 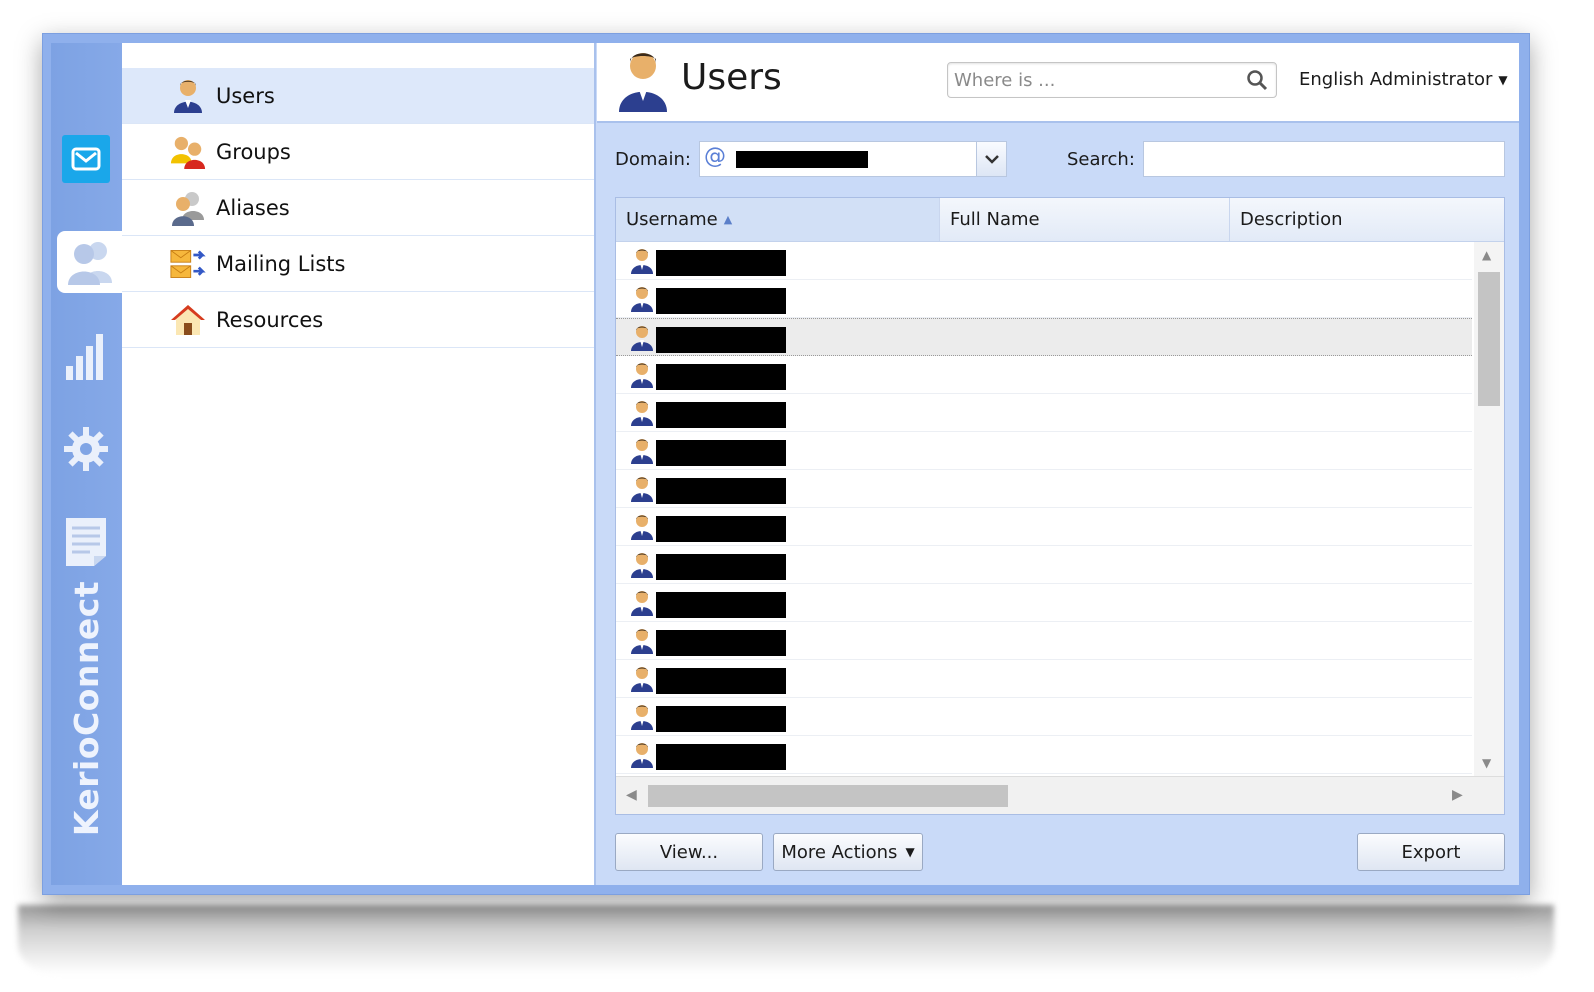 I want to click on groups-icon, so click(x=188, y=152).